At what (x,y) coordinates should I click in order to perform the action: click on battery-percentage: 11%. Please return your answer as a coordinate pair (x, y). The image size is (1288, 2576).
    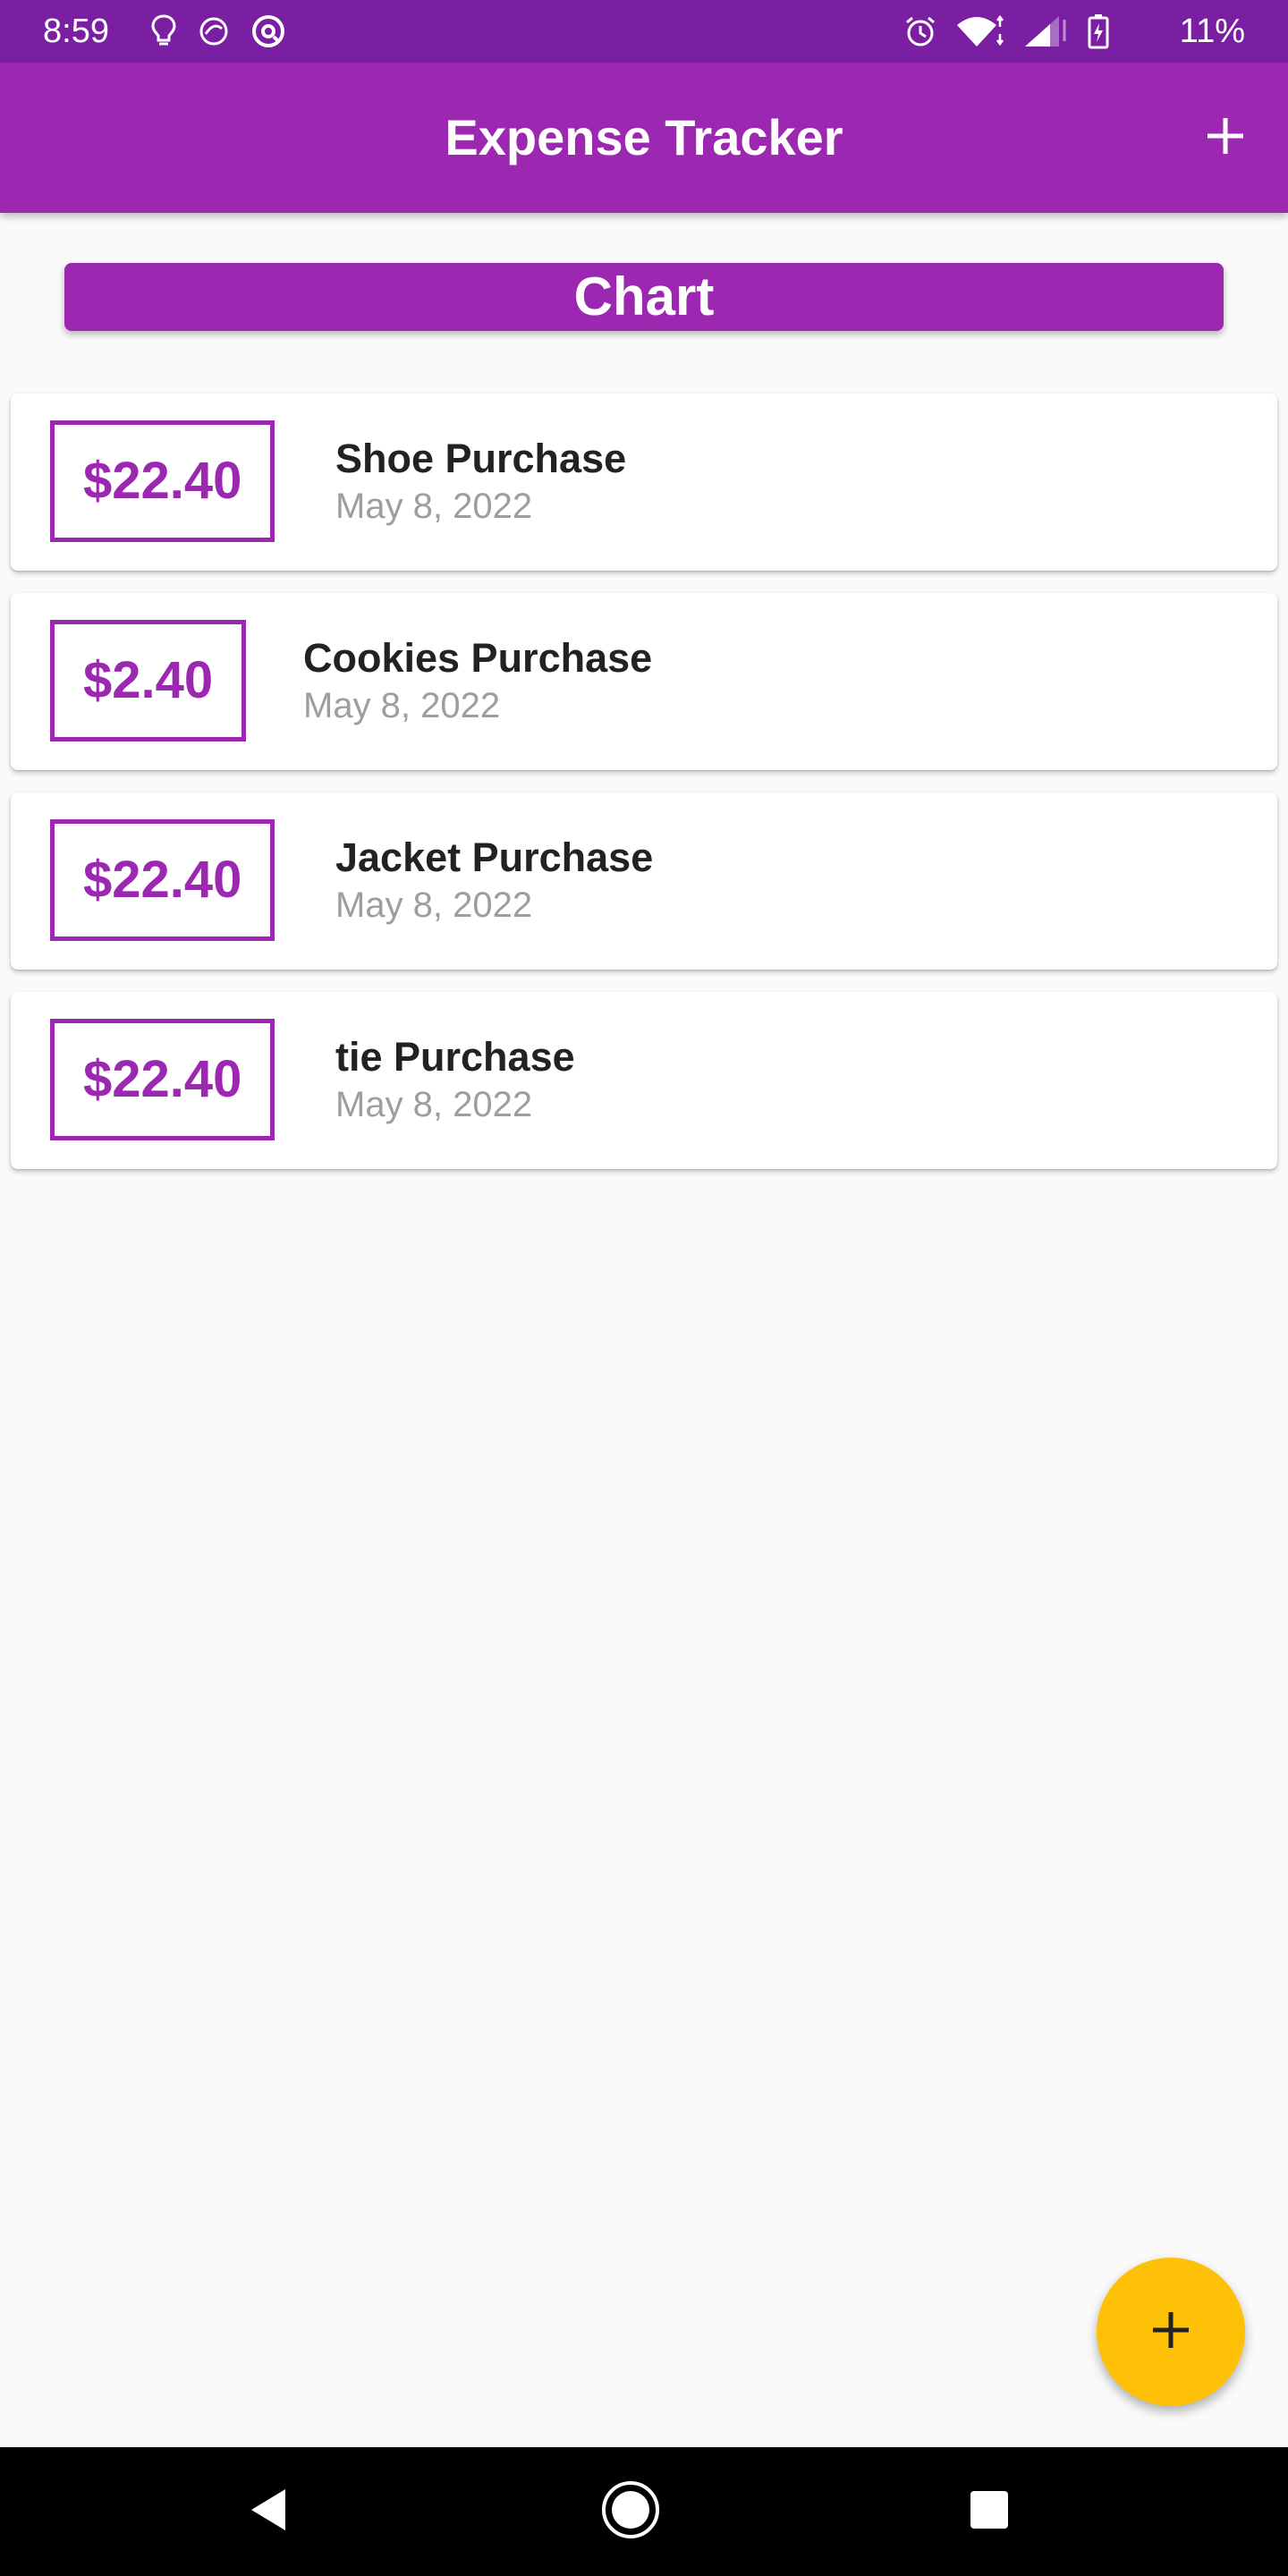
    Looking at the image, I should click on (1212, 31).